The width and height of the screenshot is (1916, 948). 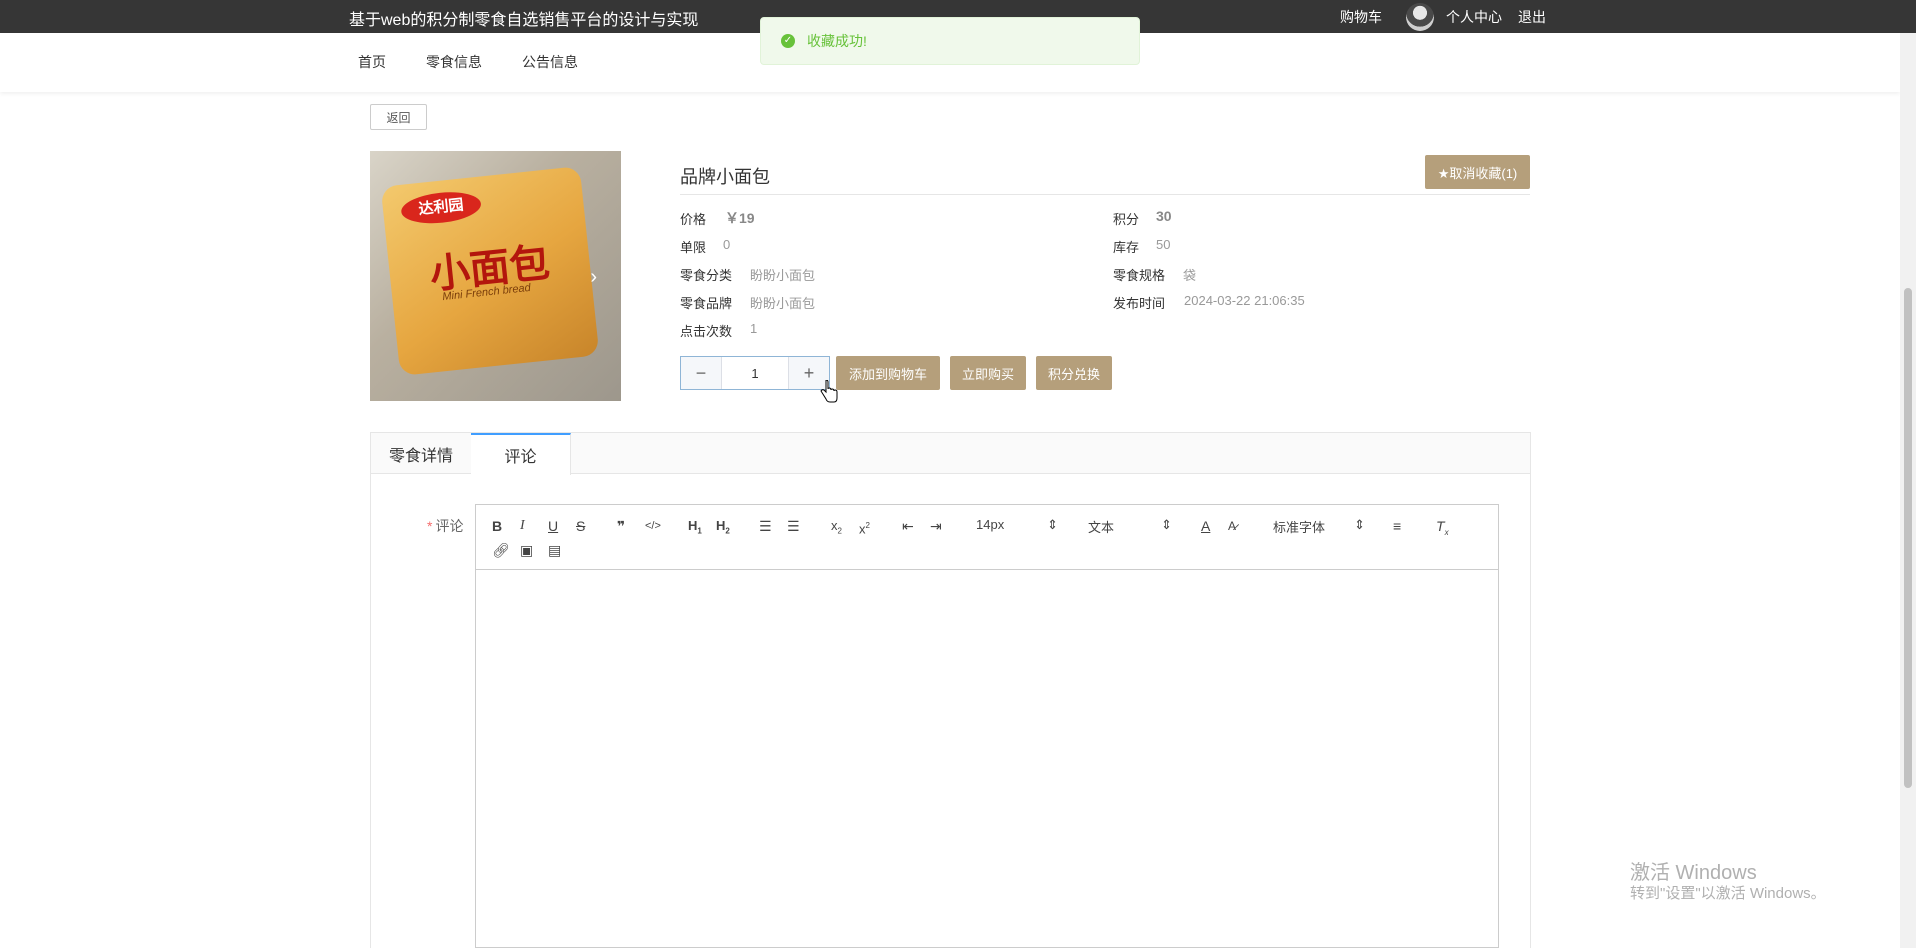 I want to click on heading2-icon: H2, so click(x=723, y=526).